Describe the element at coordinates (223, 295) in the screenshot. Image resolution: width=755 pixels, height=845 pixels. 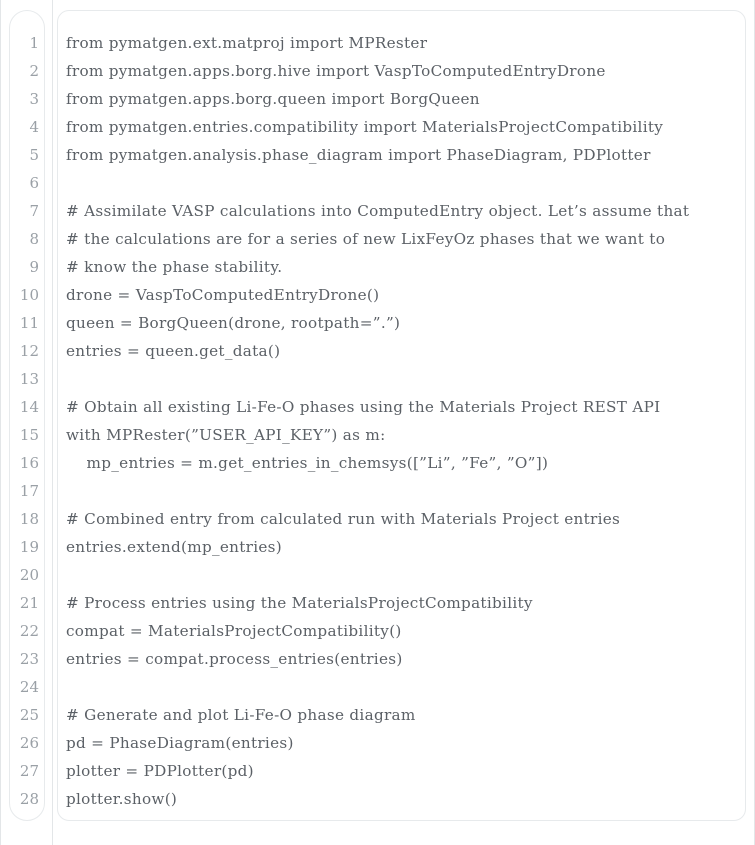
I see `code-line: drone = VaspToComputedEntryDrone()` at that location.